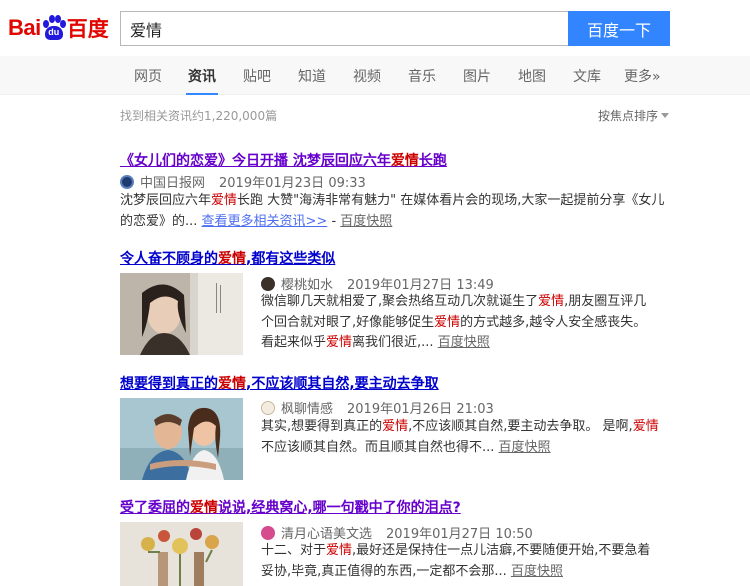  I want to click on baidu-logo: Bai du 百度, so click(62, 28).